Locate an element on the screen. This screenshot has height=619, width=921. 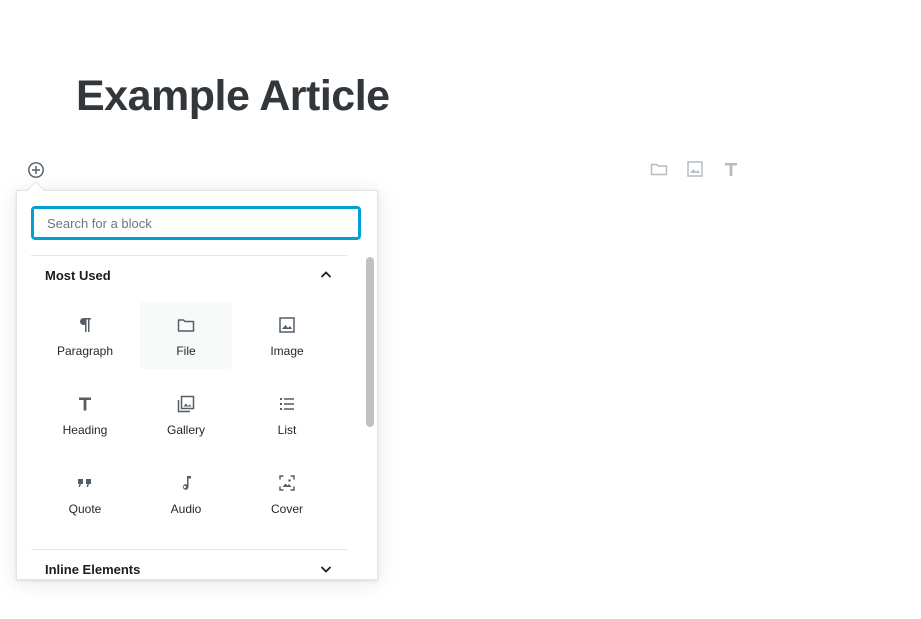
quick-add-image-button is located at coordinates (695, 169).